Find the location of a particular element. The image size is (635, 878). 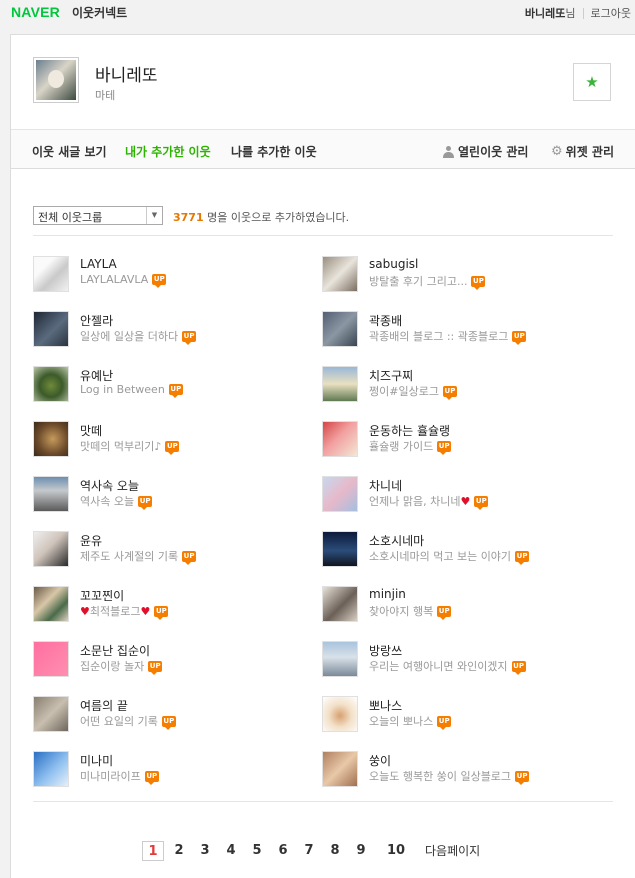

neighbor-name: sabugisl is located at coordinates (393, 264).